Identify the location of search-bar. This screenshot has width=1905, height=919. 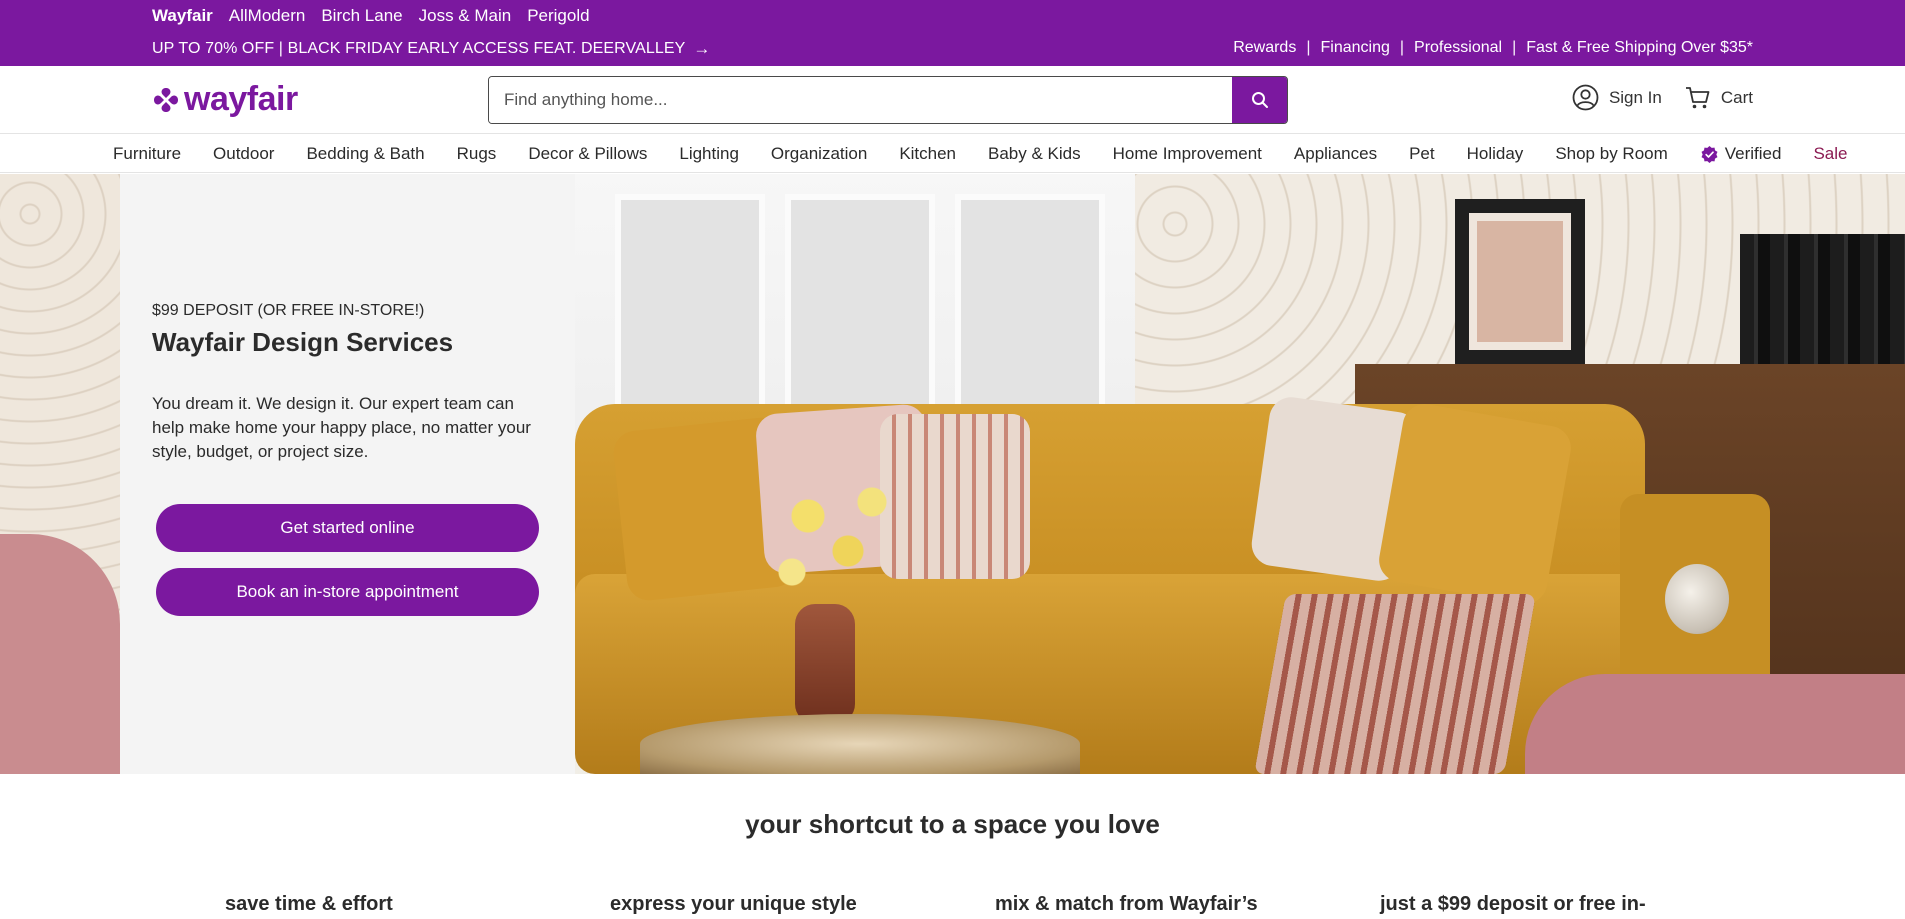
(888, 100).